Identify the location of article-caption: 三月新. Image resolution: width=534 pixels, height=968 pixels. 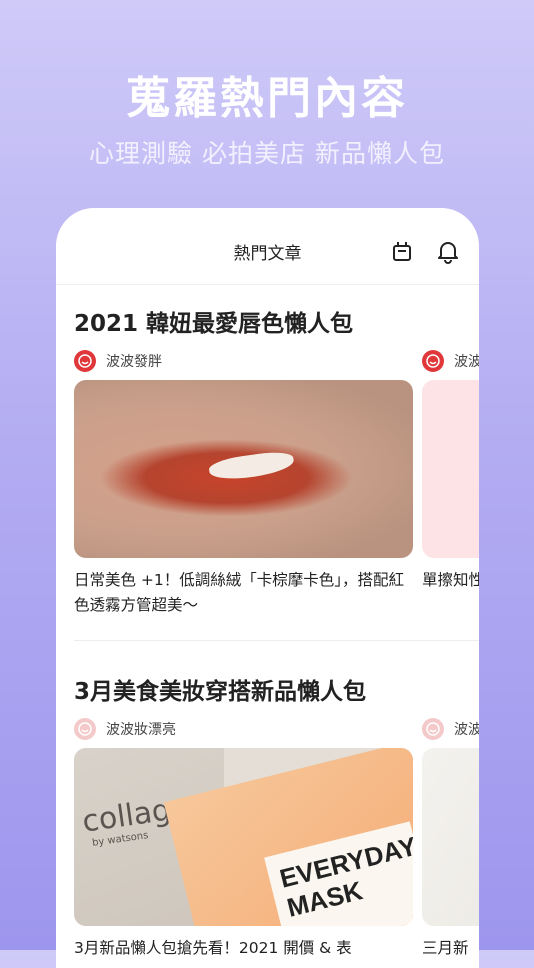
(445, 948).